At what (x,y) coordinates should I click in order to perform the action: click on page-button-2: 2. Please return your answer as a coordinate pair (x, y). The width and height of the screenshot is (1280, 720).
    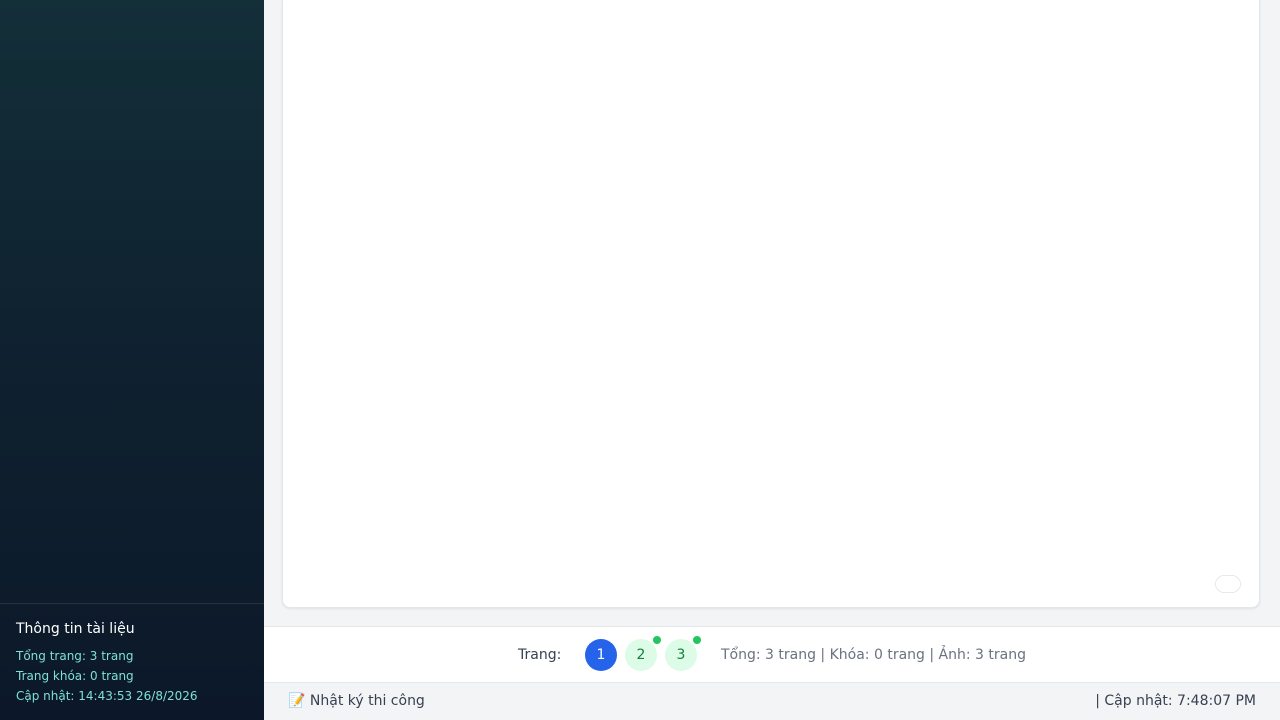
    Looking at the image, I should click on (643, 653).